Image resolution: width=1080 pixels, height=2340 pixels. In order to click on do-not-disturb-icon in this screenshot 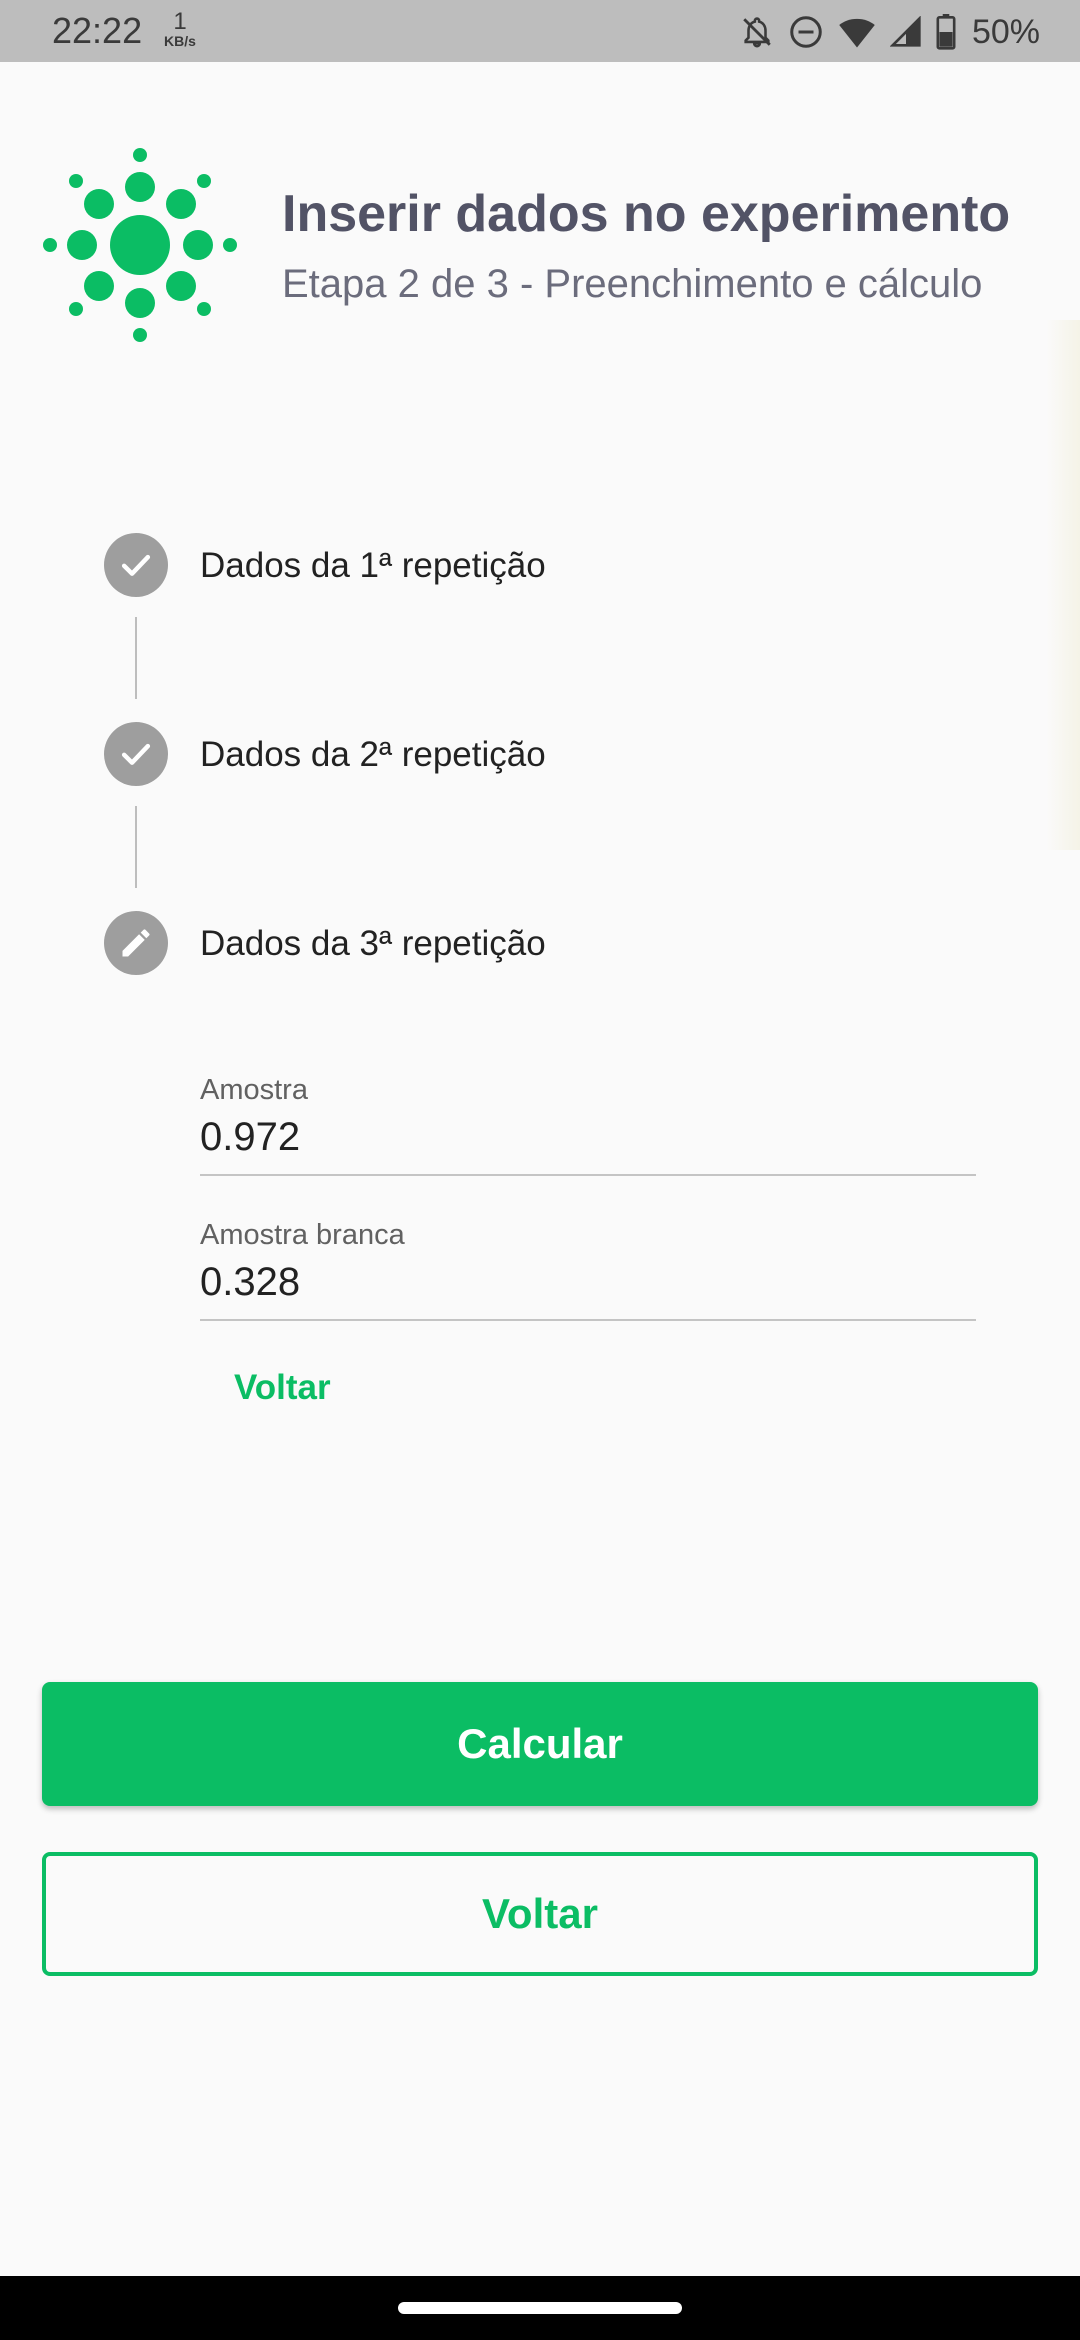, I will do `click(806, 32)`.